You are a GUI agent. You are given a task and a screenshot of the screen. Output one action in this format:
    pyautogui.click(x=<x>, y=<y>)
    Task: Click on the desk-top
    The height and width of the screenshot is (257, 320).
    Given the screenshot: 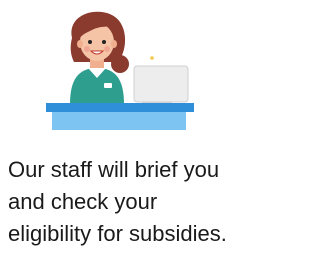 What is the action you would take?
    pyautogui.click(x=120, y=107)
    